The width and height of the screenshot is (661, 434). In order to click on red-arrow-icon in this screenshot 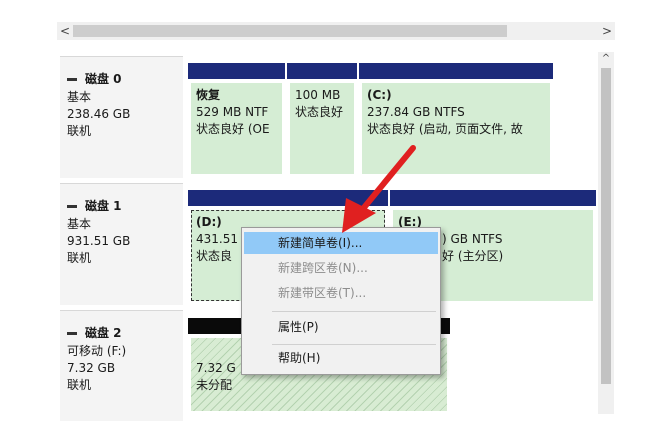, I will do `click(379, 189)`.